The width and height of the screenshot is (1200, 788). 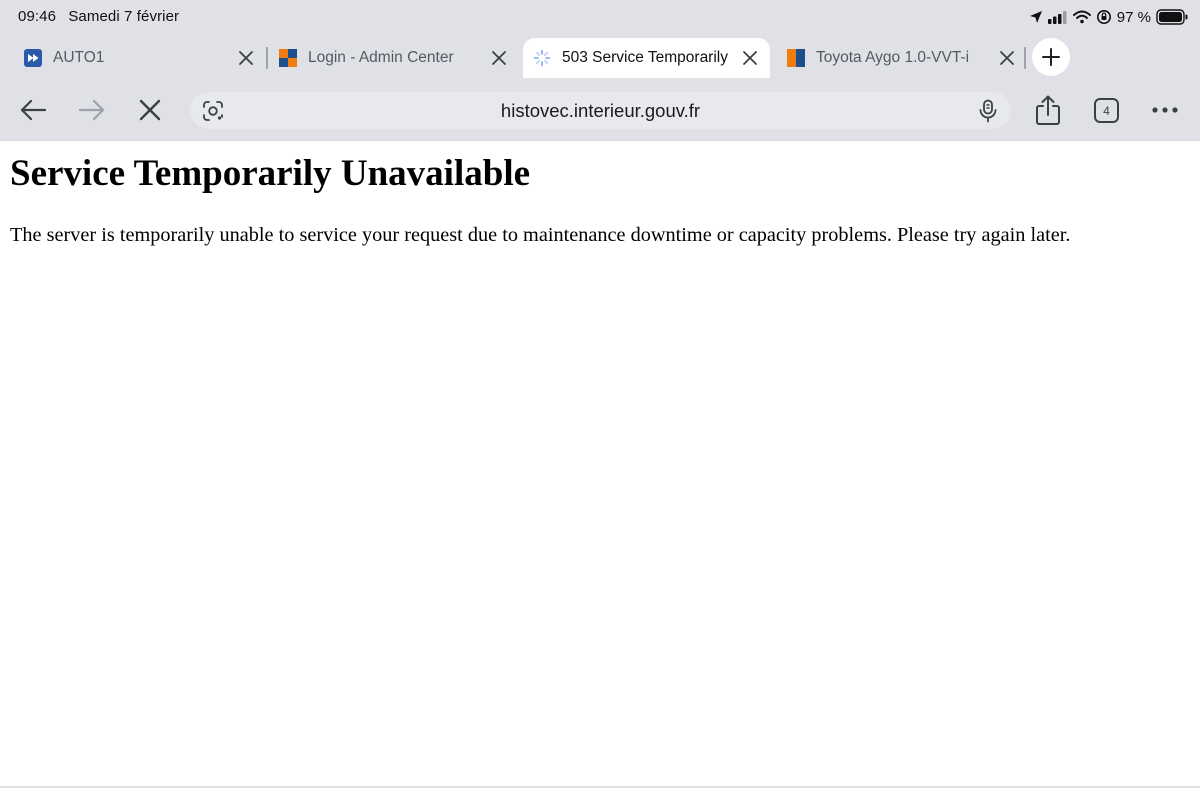 I want to click on battery-icon, so click(x=1172, y=17).